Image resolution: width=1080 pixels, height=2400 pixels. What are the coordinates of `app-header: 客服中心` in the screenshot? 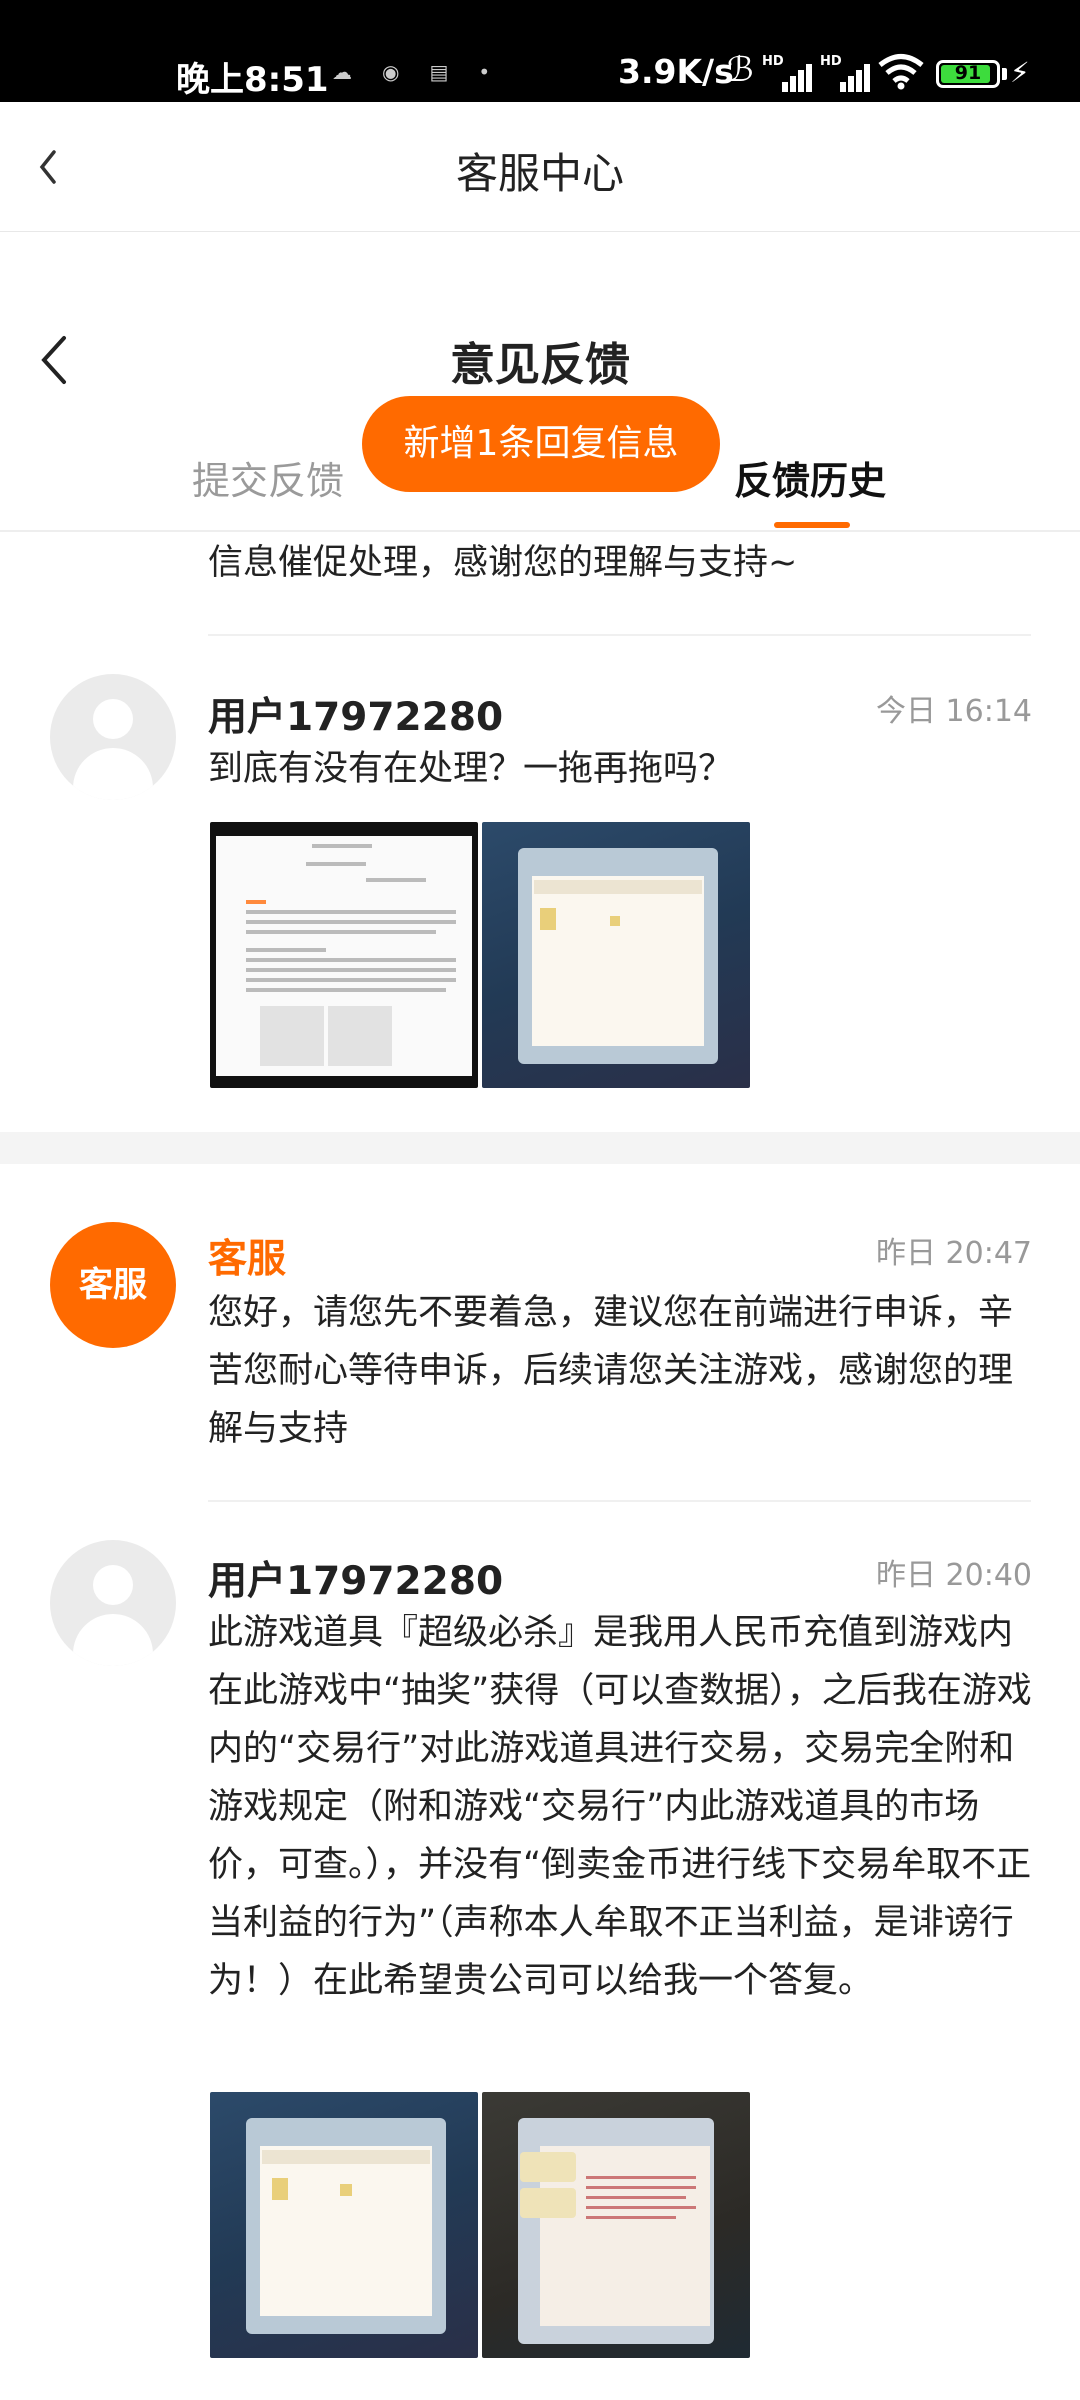 It's located at (540, 167).